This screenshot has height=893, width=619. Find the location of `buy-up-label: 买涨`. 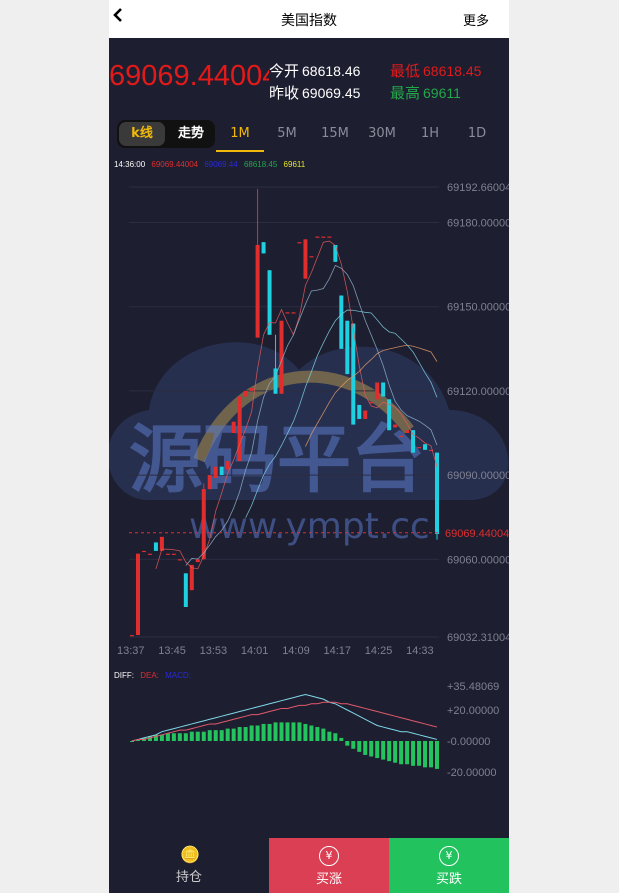

buy-up-label: 买涨 is located at coordinates (328, 879).